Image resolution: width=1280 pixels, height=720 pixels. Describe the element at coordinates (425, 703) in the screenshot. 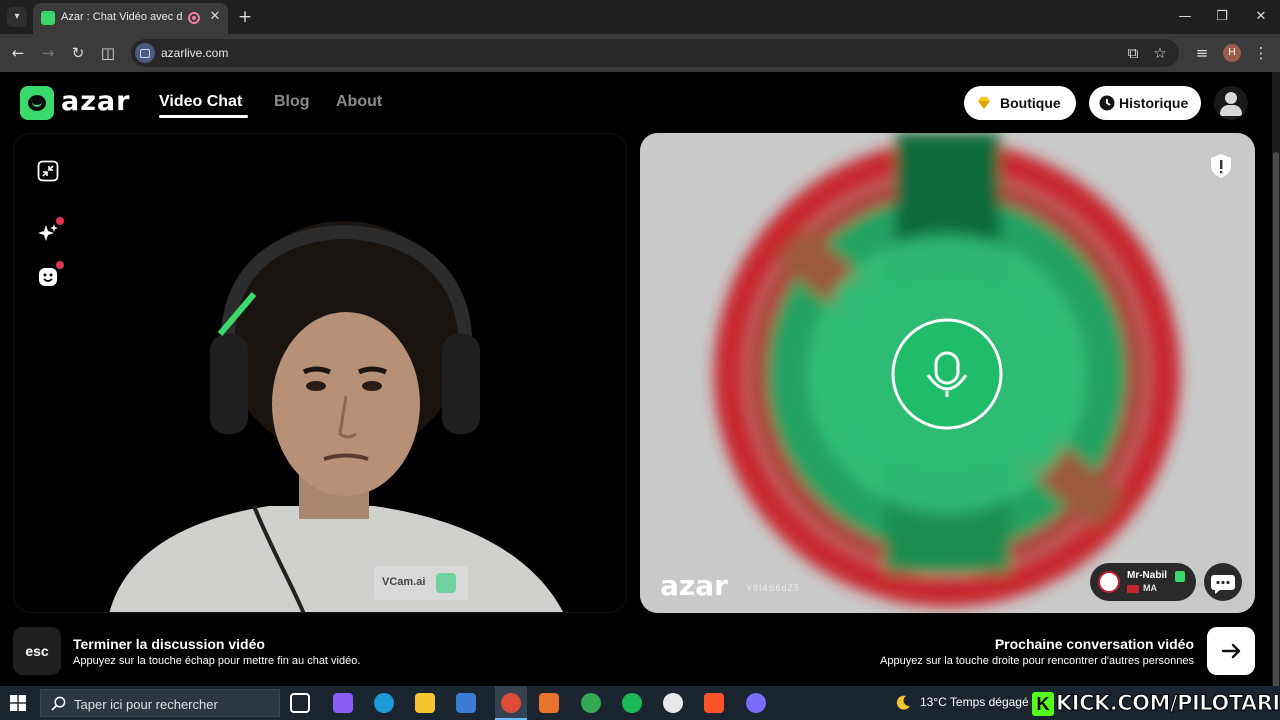

I see `file-explorer-icon` at that location.